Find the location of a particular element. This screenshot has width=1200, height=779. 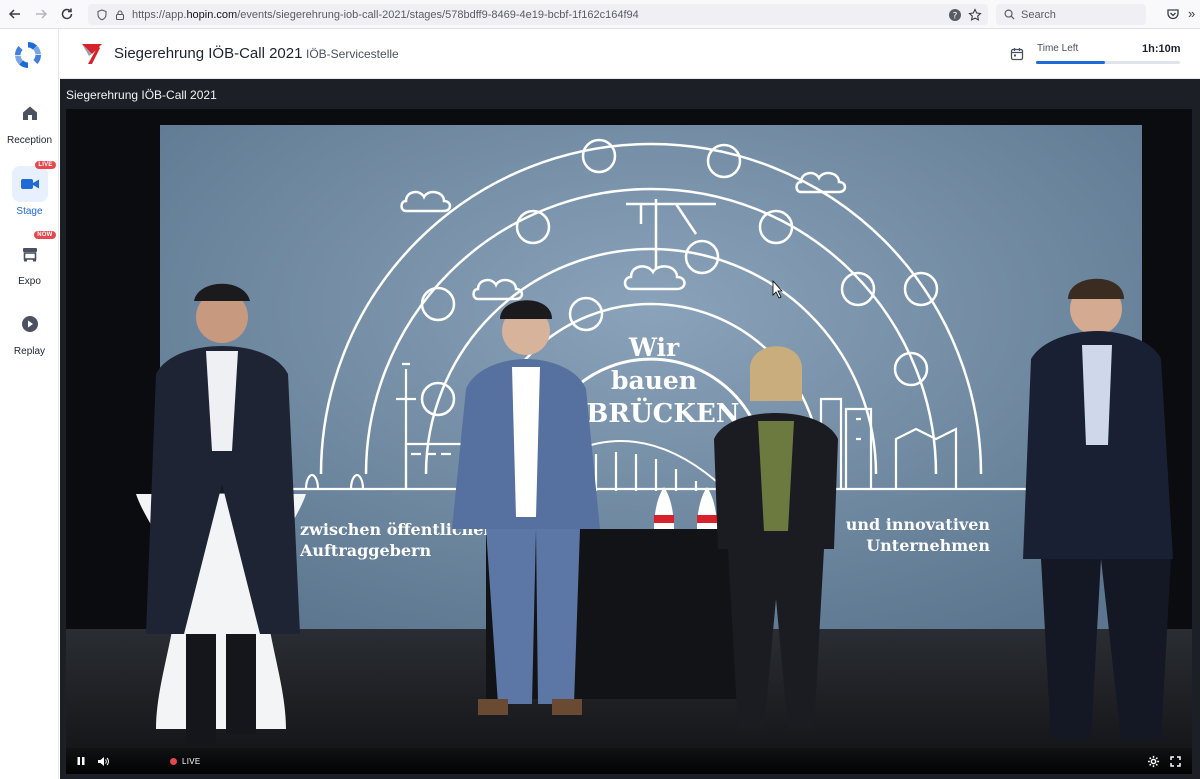

arrow-right-icon is located at coordinates (42, 14).